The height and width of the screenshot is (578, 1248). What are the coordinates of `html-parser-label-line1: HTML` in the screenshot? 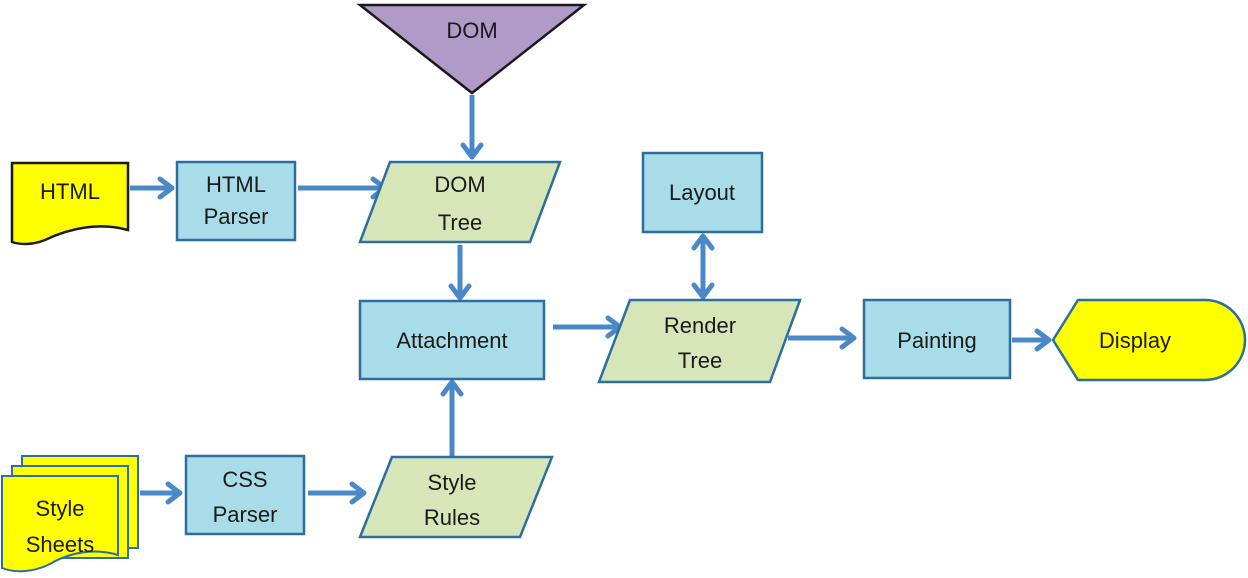 It's located at (236, 184).